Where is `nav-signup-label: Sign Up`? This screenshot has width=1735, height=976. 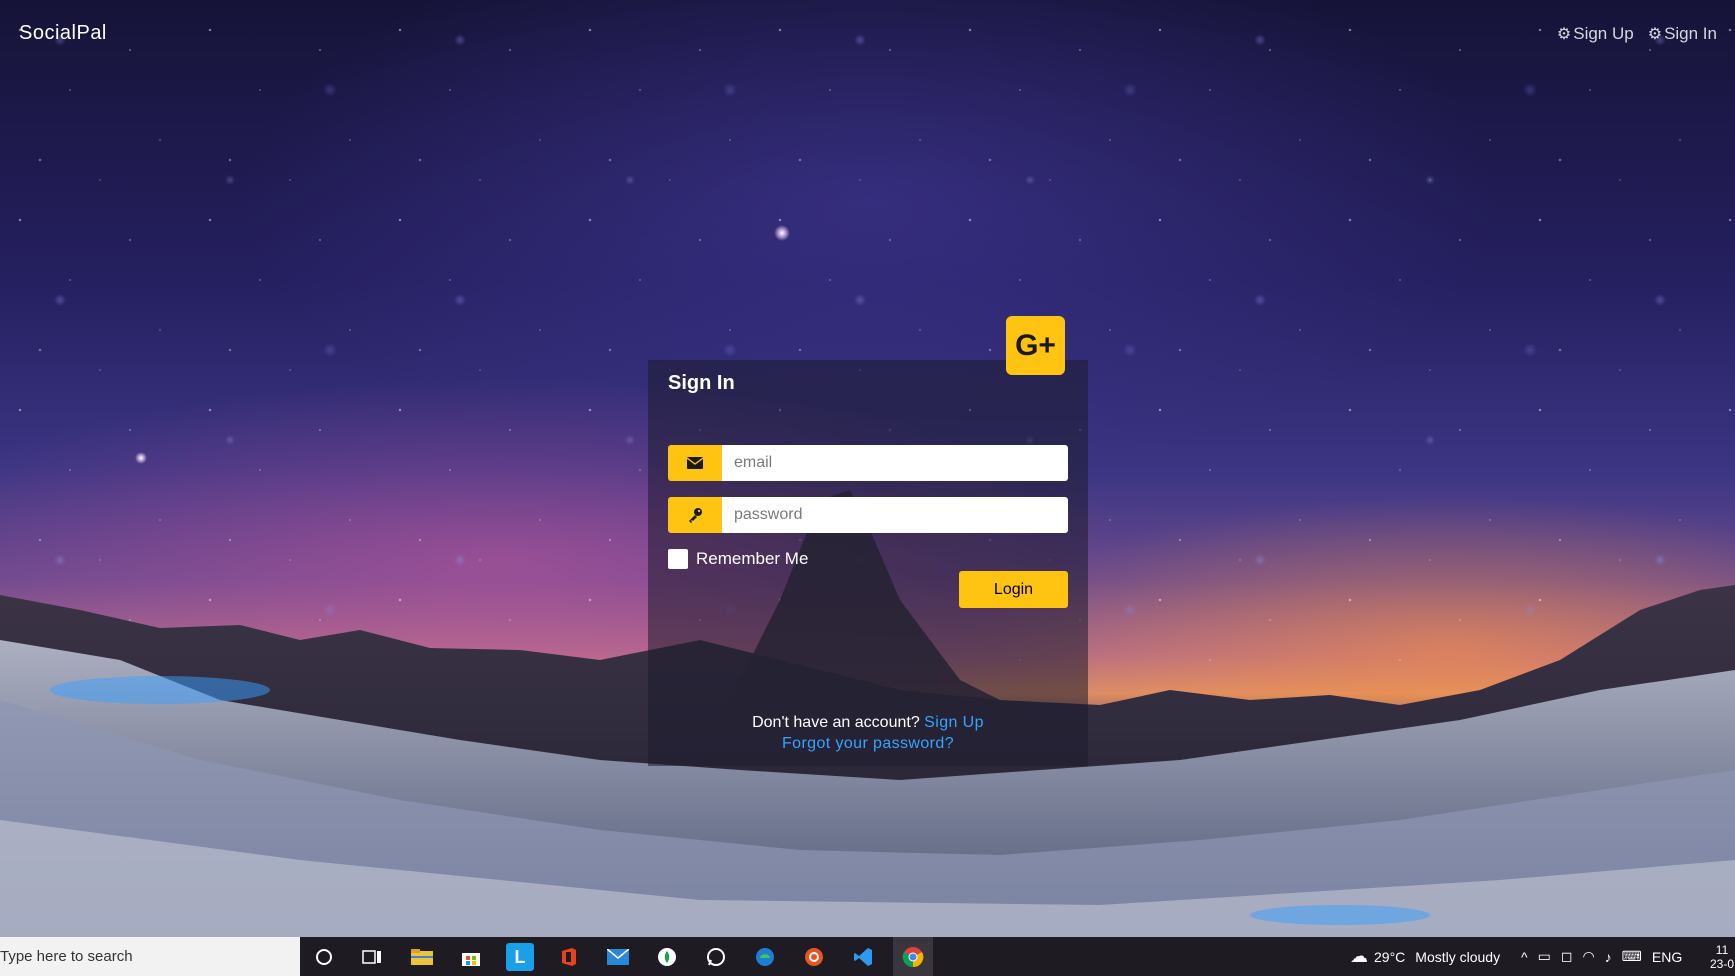 nav-signup-label: Sign Up is located at coordinates (1603, 33).